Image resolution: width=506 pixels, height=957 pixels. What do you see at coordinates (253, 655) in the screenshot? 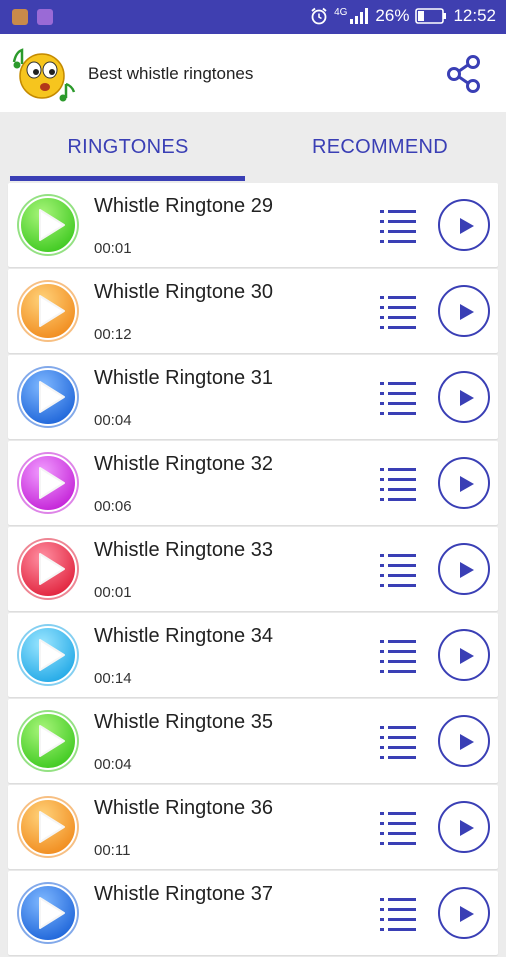
I see `ringtone-row: Whistle Ringtone 34 00:14` at bounding box center [253, 655].